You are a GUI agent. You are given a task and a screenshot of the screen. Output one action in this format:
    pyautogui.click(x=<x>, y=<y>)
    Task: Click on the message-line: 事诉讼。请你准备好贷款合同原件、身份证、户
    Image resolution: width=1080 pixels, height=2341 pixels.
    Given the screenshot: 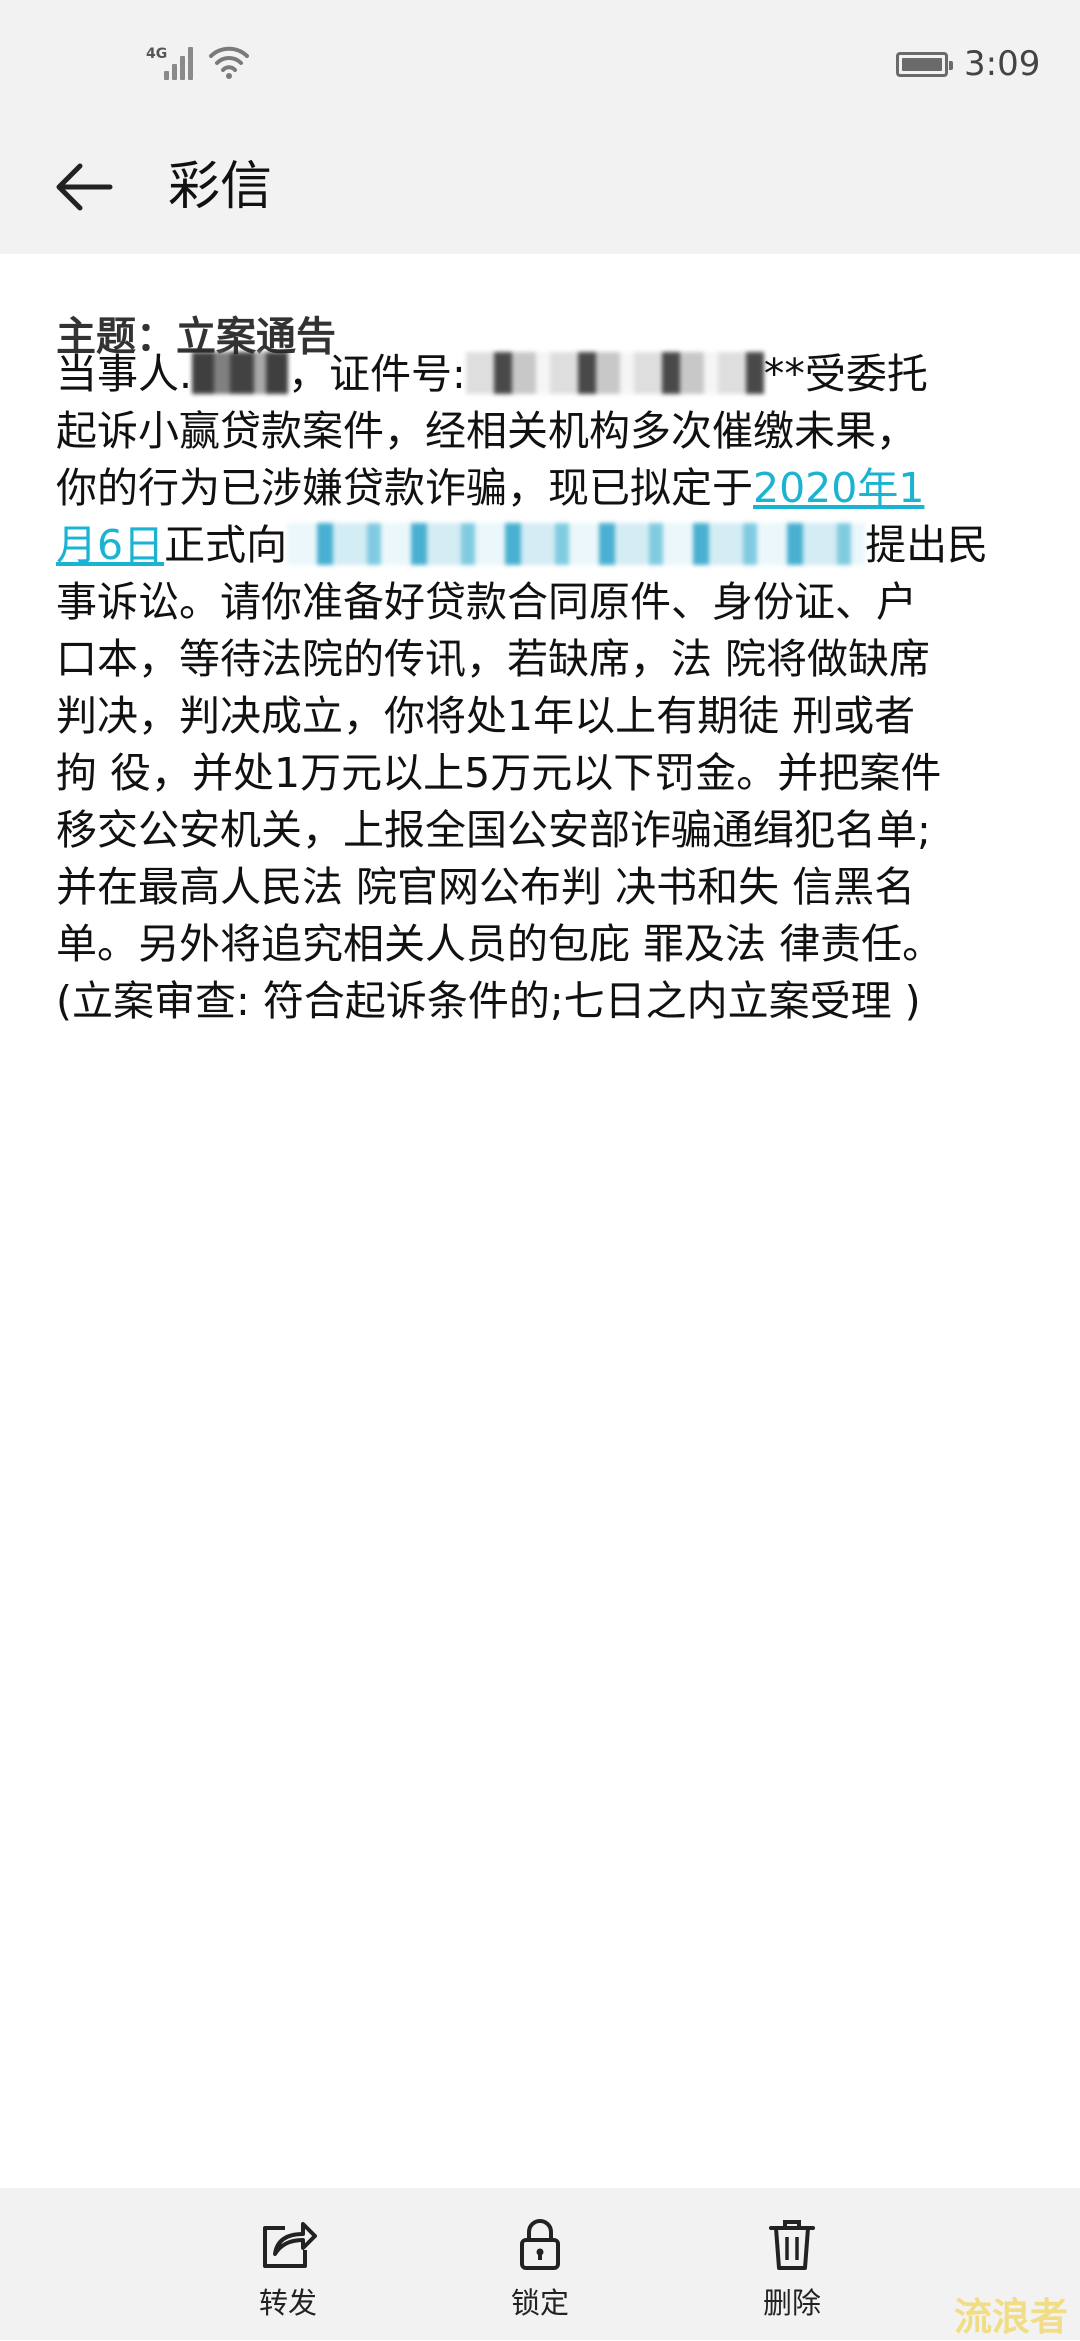 What is the action you would take?
    pyautogui.click(x=486, y=602)
    